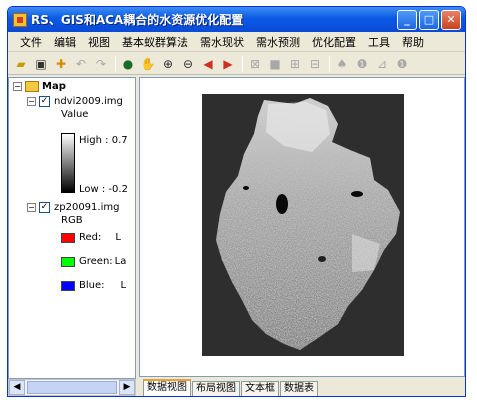 The height and width of the screenshot is (406, 477). I want to click on toolbar: ▰ ▣ ✚ ↶ ↷ ● ✋ ⊕ ⊖ ◀ ▶ ⊠ ■ ⊞ ⊟ ♠ ❶ ⊿ ❶, so click(236, 64).